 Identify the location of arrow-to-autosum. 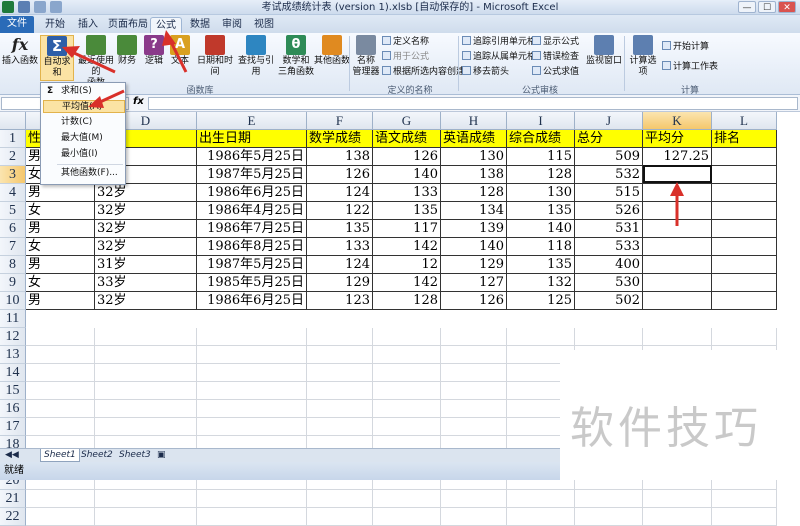
(93, 62).